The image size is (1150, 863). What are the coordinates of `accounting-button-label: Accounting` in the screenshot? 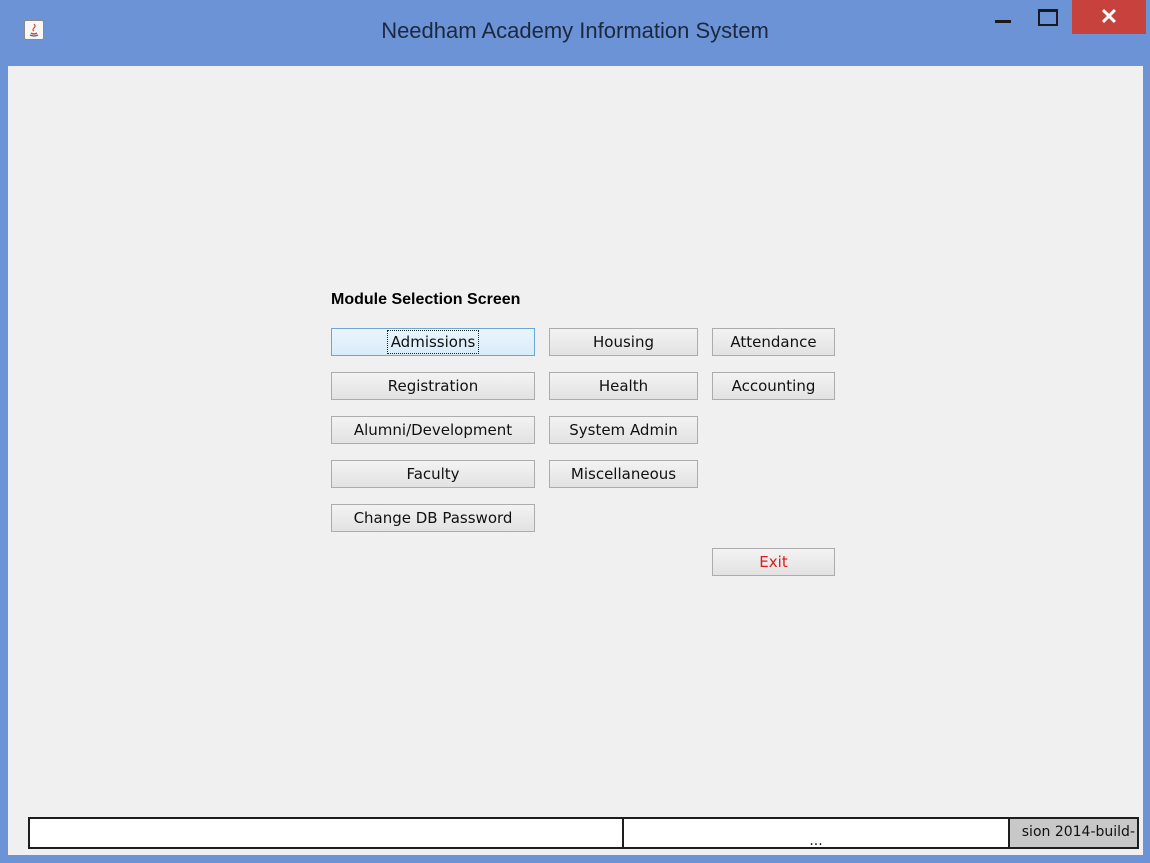 It's located at (773, 386).